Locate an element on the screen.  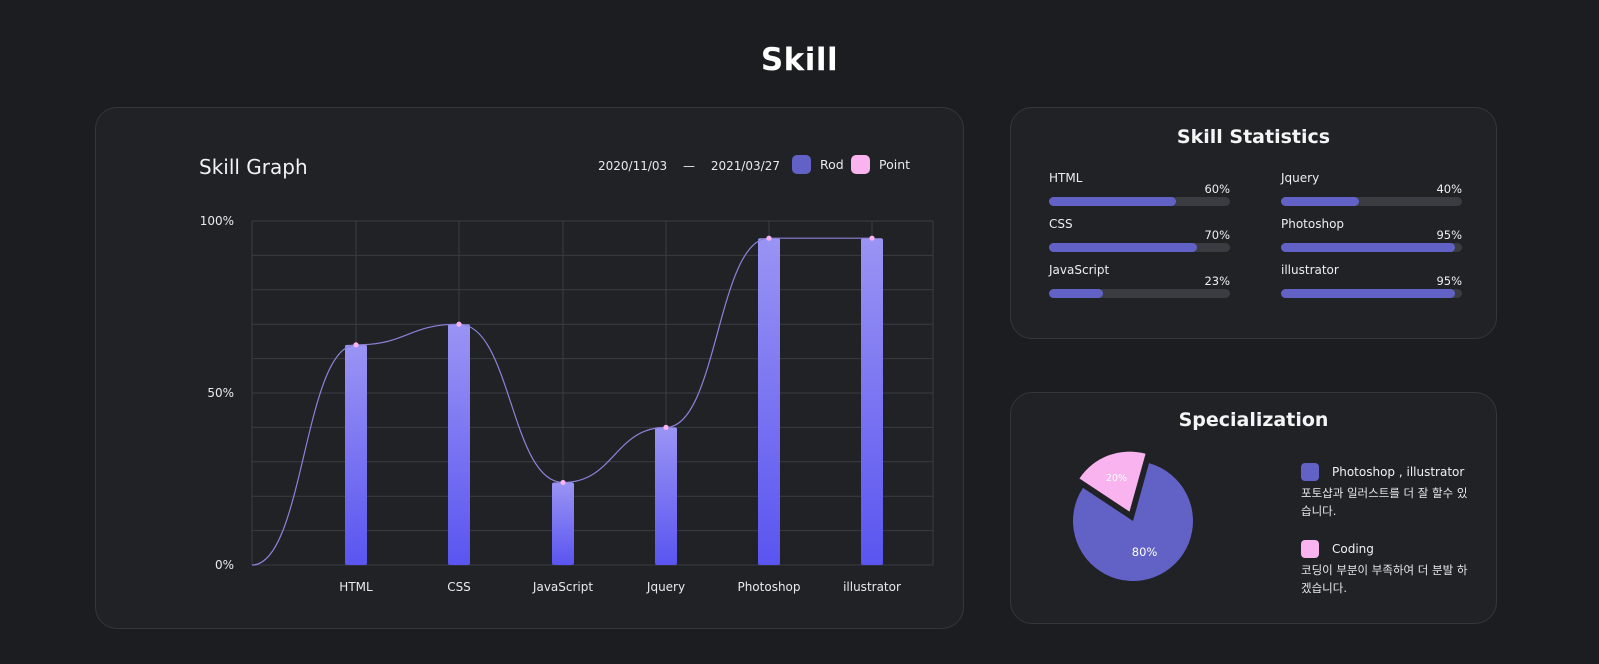
stat-name: JavaScript is located at coordinates (1079, 270).